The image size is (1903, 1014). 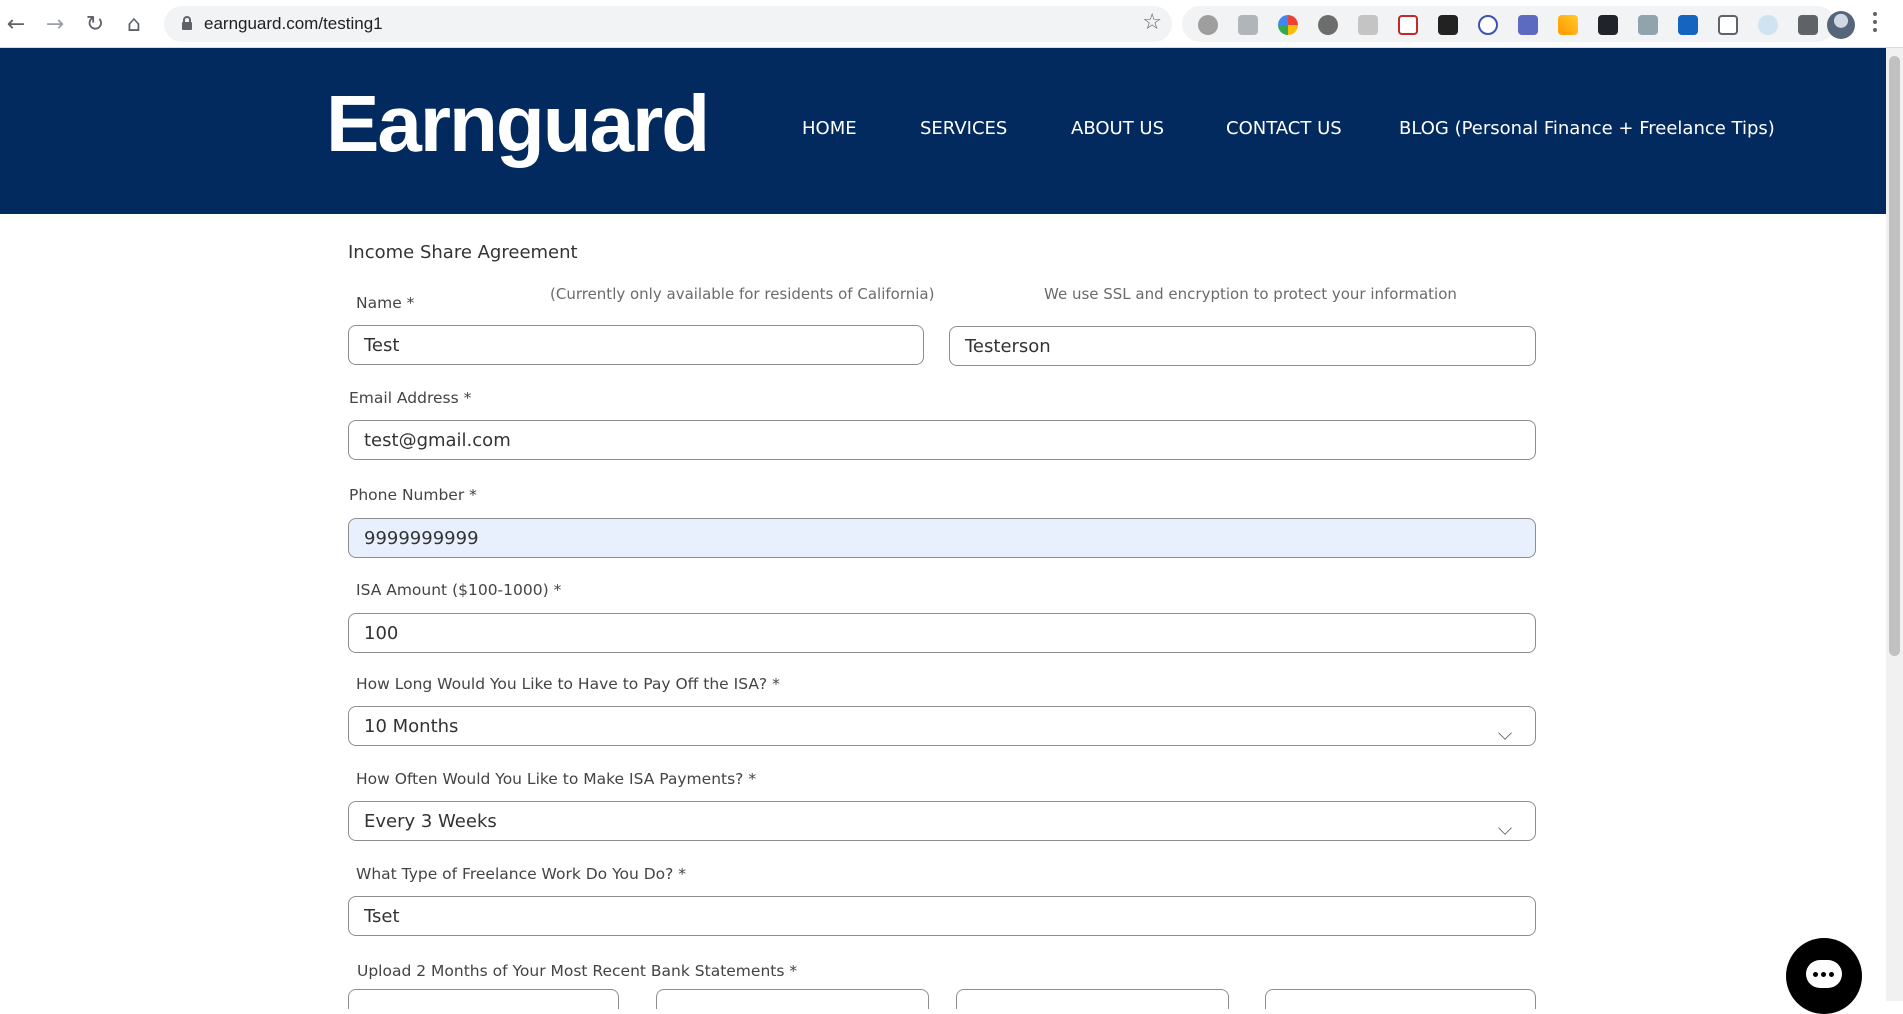 What do you see at coordinates (463, 252) in the screenshot?
I see `form-title: Income Share Agreement` at bounding box center [463, 252].